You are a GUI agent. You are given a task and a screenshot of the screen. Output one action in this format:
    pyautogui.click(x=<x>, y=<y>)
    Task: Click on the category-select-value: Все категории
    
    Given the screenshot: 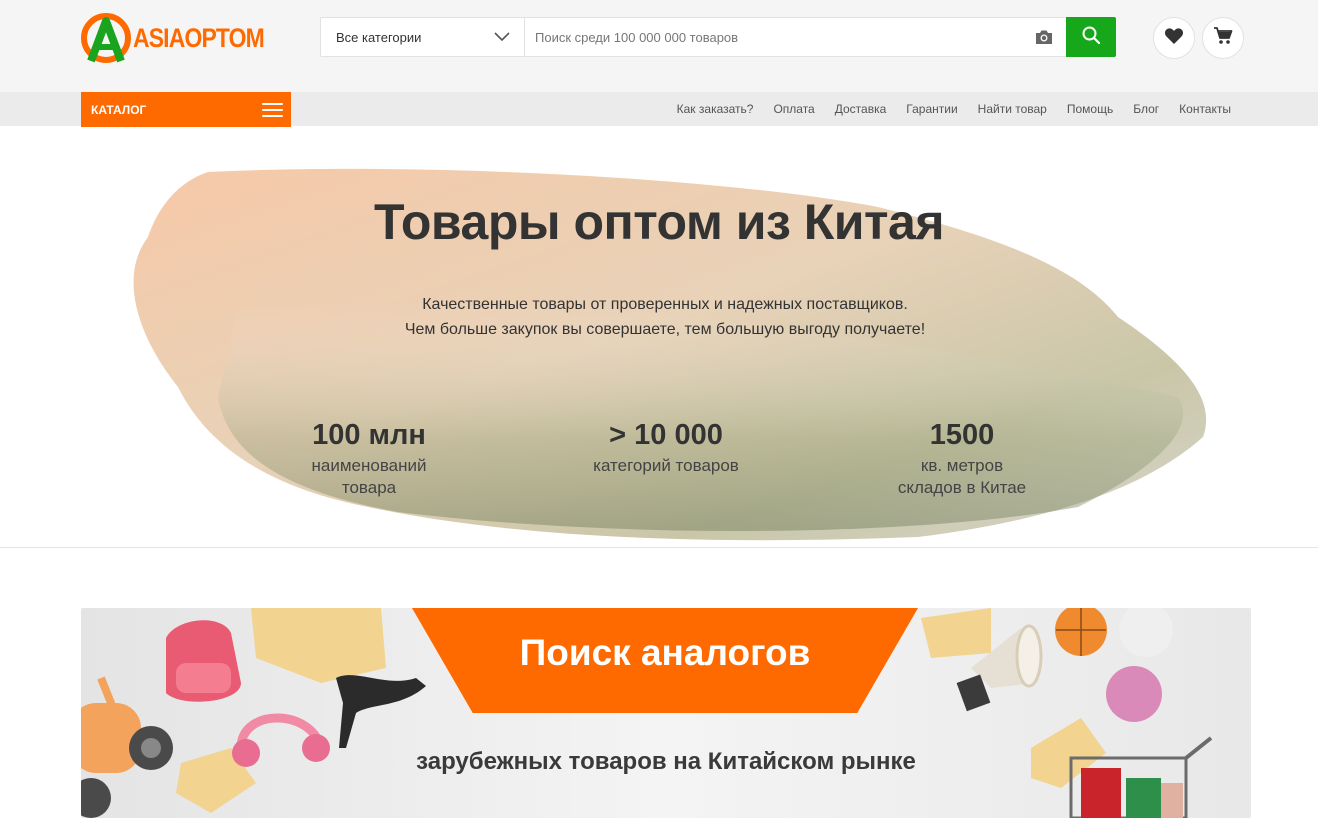 What is the action you would take?
    pyautogui.click(x=379, y=37)
    